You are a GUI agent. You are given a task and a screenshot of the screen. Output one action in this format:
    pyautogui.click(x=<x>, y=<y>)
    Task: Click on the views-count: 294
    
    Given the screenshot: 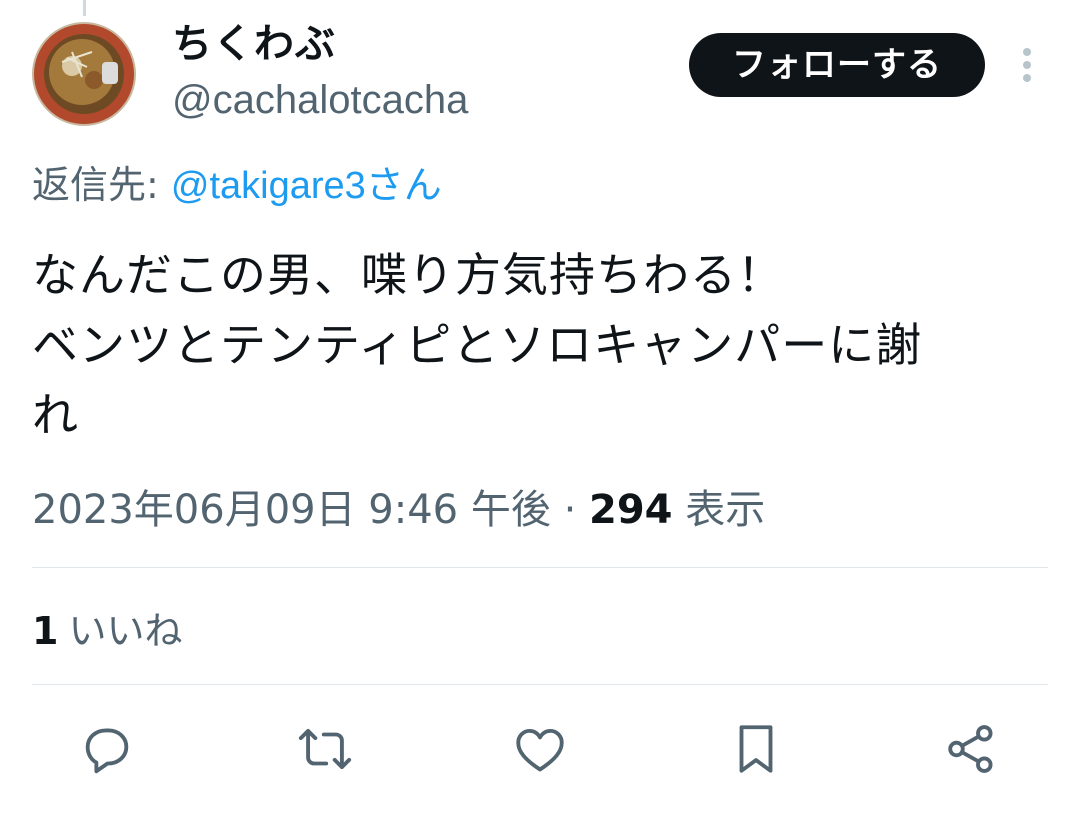 What is the action you would take?
    pyautogui.click(x=631, y=510)
    